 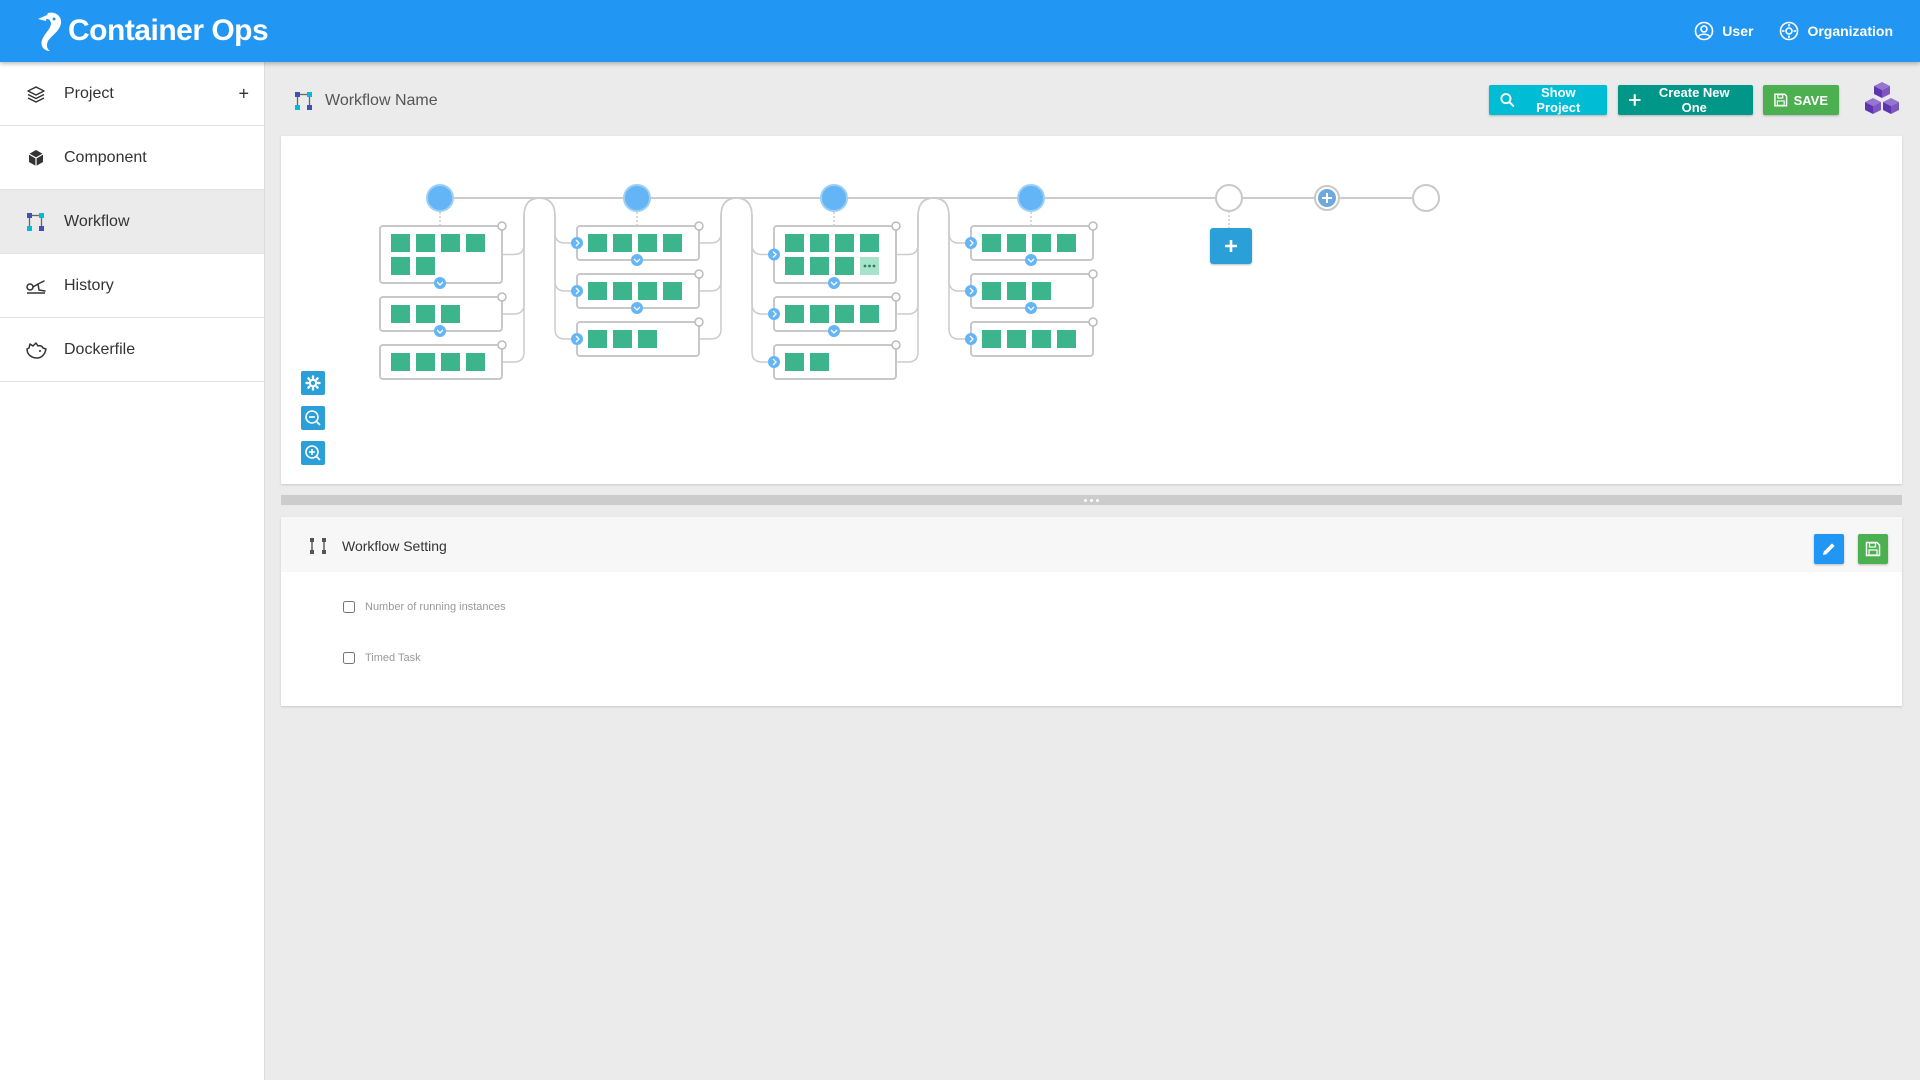 What do you see at coordinates (318, 546) in the screenshot?
I see `workflow-setting-icon` at bounding box center [318, 546].